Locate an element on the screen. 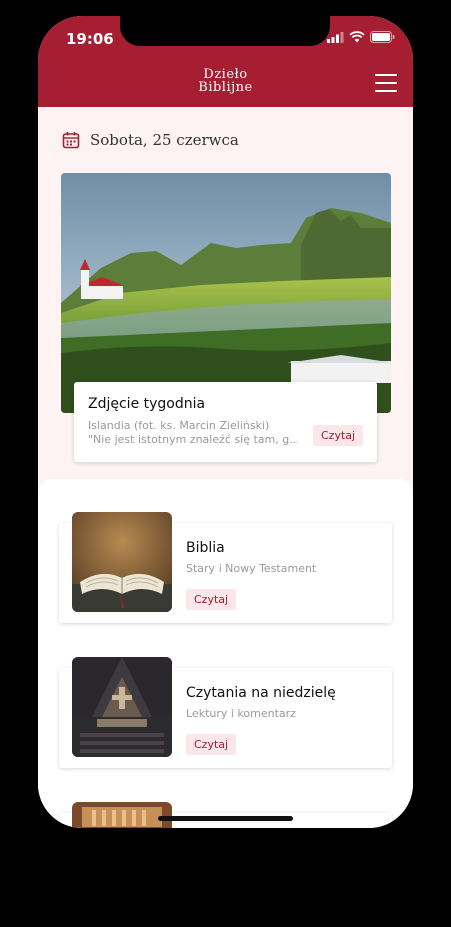 The height and width of the screenshot is (927, 451). wifi-icon is located at coordinates (357, 37).